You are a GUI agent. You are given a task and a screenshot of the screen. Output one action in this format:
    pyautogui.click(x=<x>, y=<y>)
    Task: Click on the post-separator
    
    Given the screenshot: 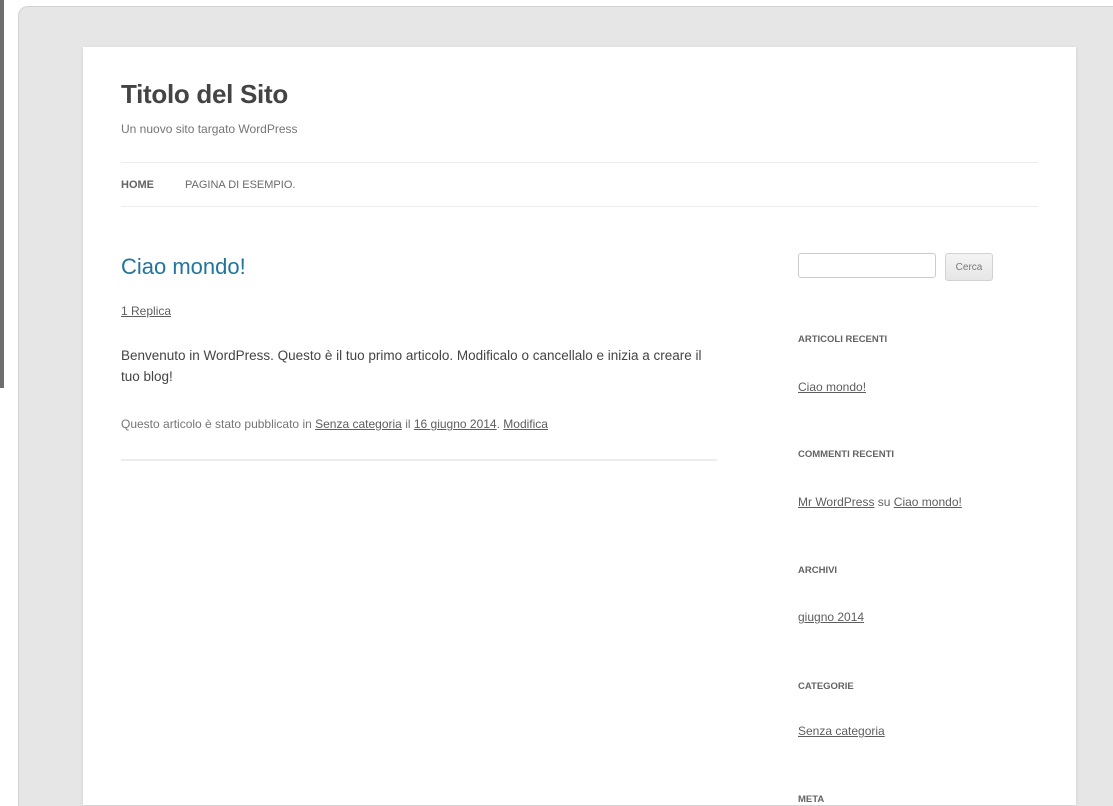 What is the action you would take?
    pyautogui.click(x=419, y=460)
    